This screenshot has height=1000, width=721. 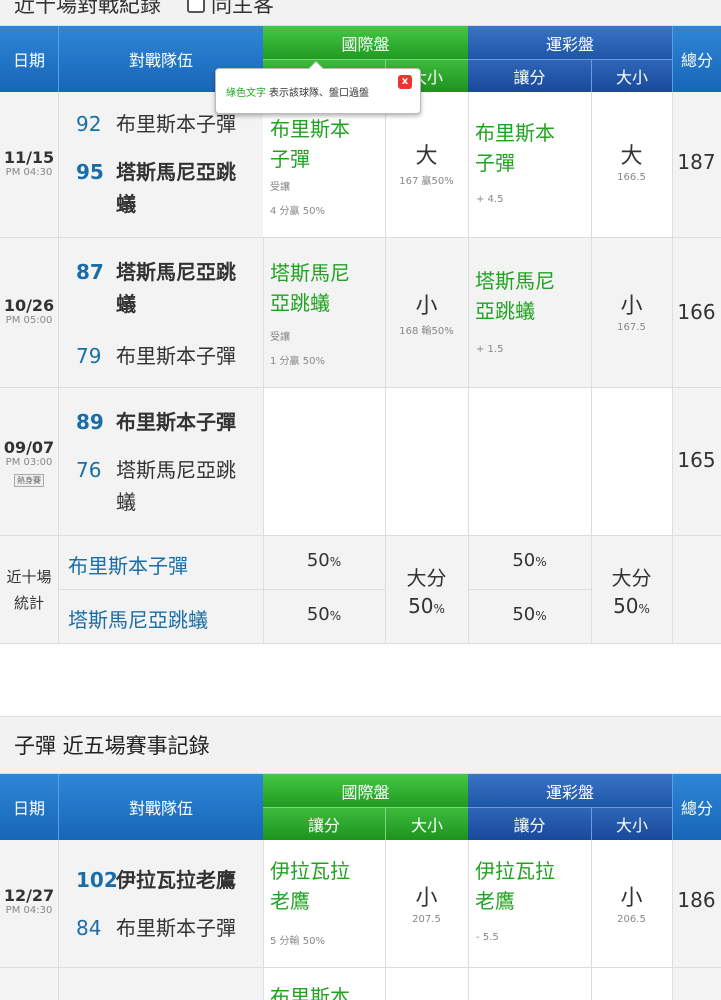 What do you see at coordinates (631, 905) in the screenshot?
I see `lot-ou: 小 206.5` at bounding box center [631, 905].